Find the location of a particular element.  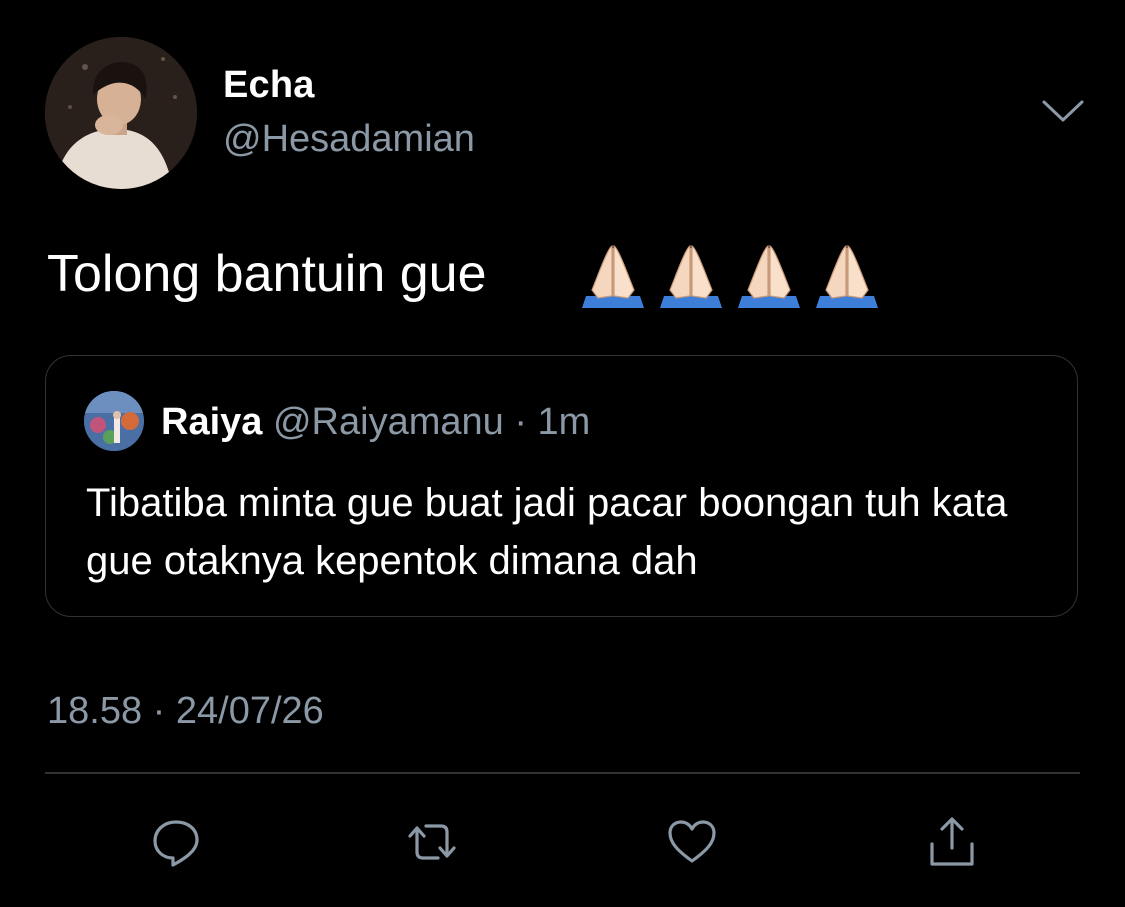

quote-time: 1m is located at coordinates (564, 422).